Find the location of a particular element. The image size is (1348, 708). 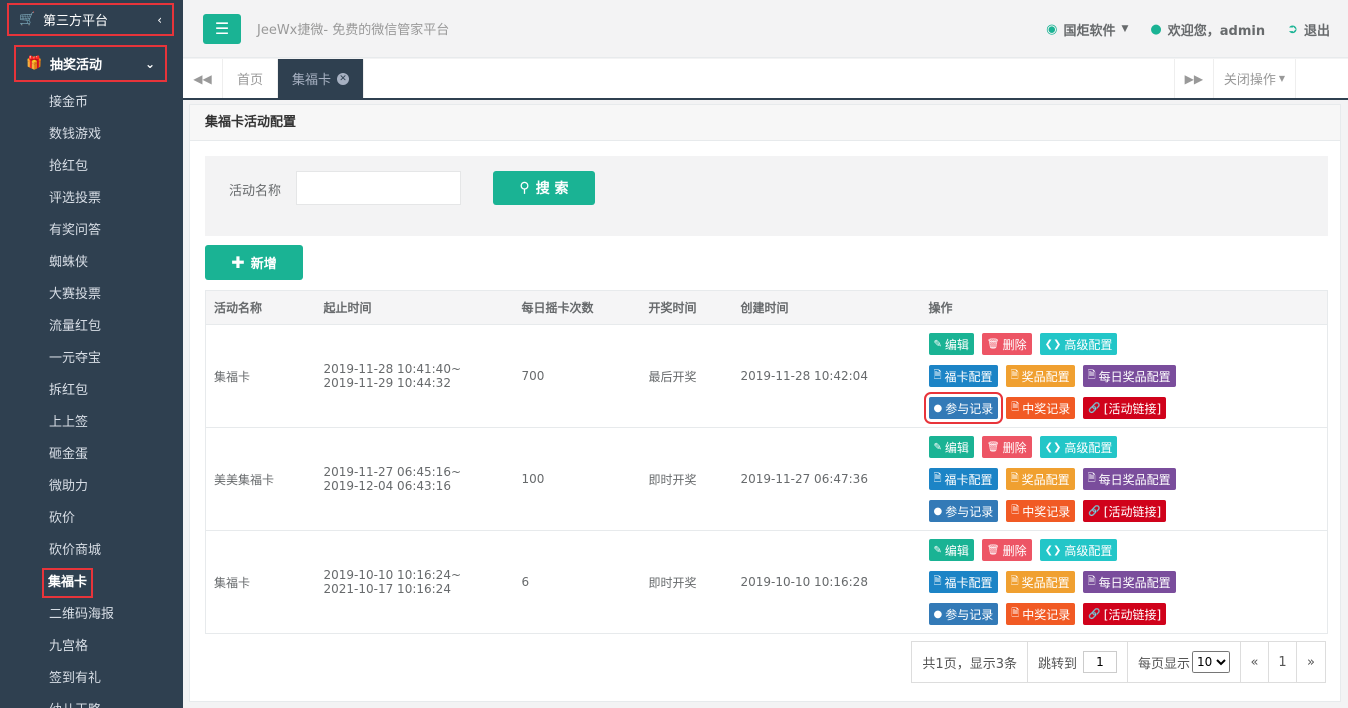

next-page-button: » is located at coordinates (1311, 662).